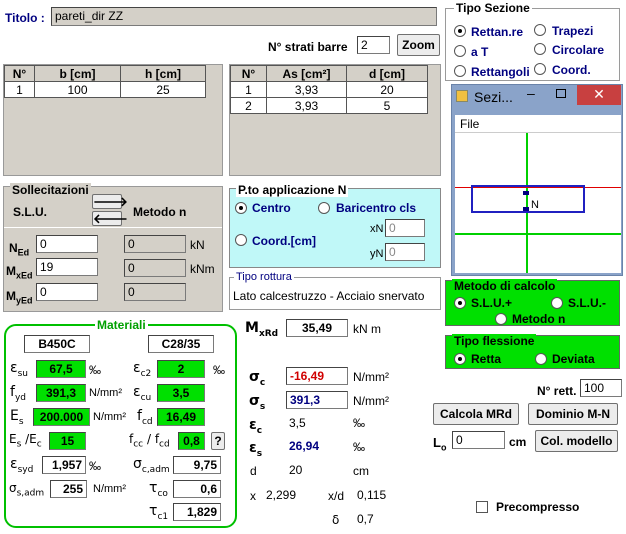  I want to click on radio-coord-cm, so click(241, 240).